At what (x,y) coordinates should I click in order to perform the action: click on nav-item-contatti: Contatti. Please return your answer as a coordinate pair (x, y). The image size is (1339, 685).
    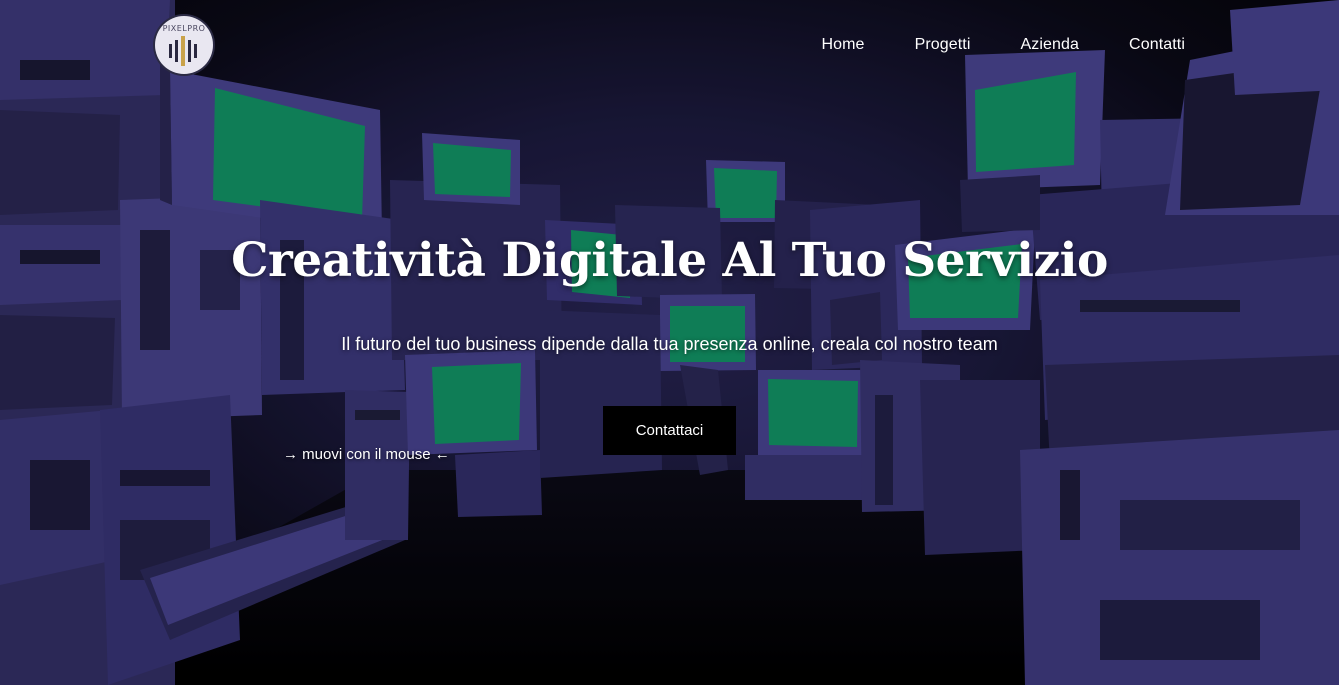
    Looking at the image, I should click on (1157, 45).